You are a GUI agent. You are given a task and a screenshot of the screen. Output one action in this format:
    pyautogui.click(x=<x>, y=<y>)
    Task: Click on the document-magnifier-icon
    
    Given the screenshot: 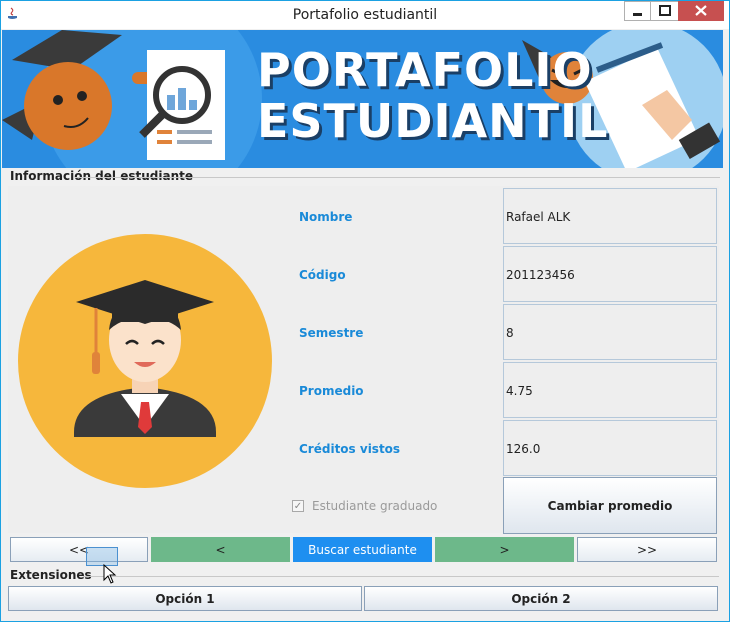 What is the action you would take?
    pyautogui.click(x=182, y=105)
    